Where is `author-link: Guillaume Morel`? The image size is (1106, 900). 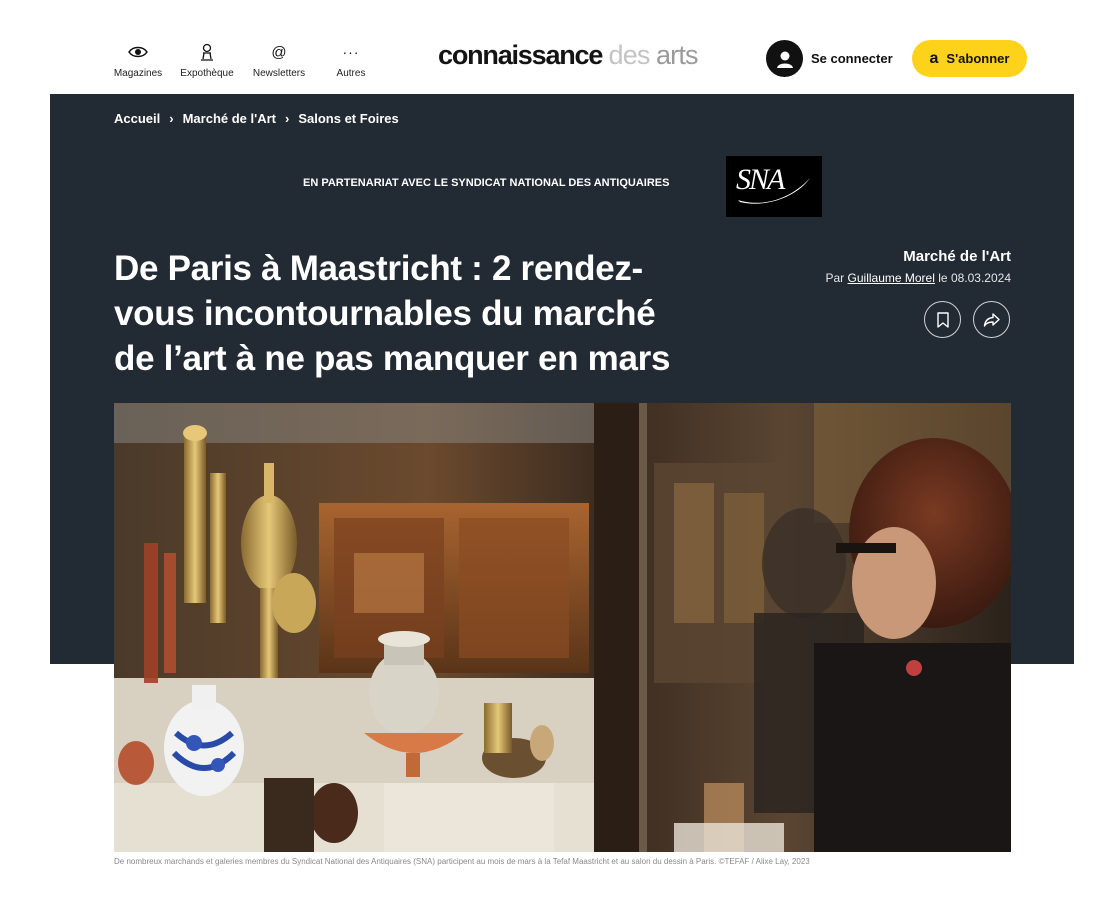
author-link: Guillaume Morel is located at coordinates (891, 278).